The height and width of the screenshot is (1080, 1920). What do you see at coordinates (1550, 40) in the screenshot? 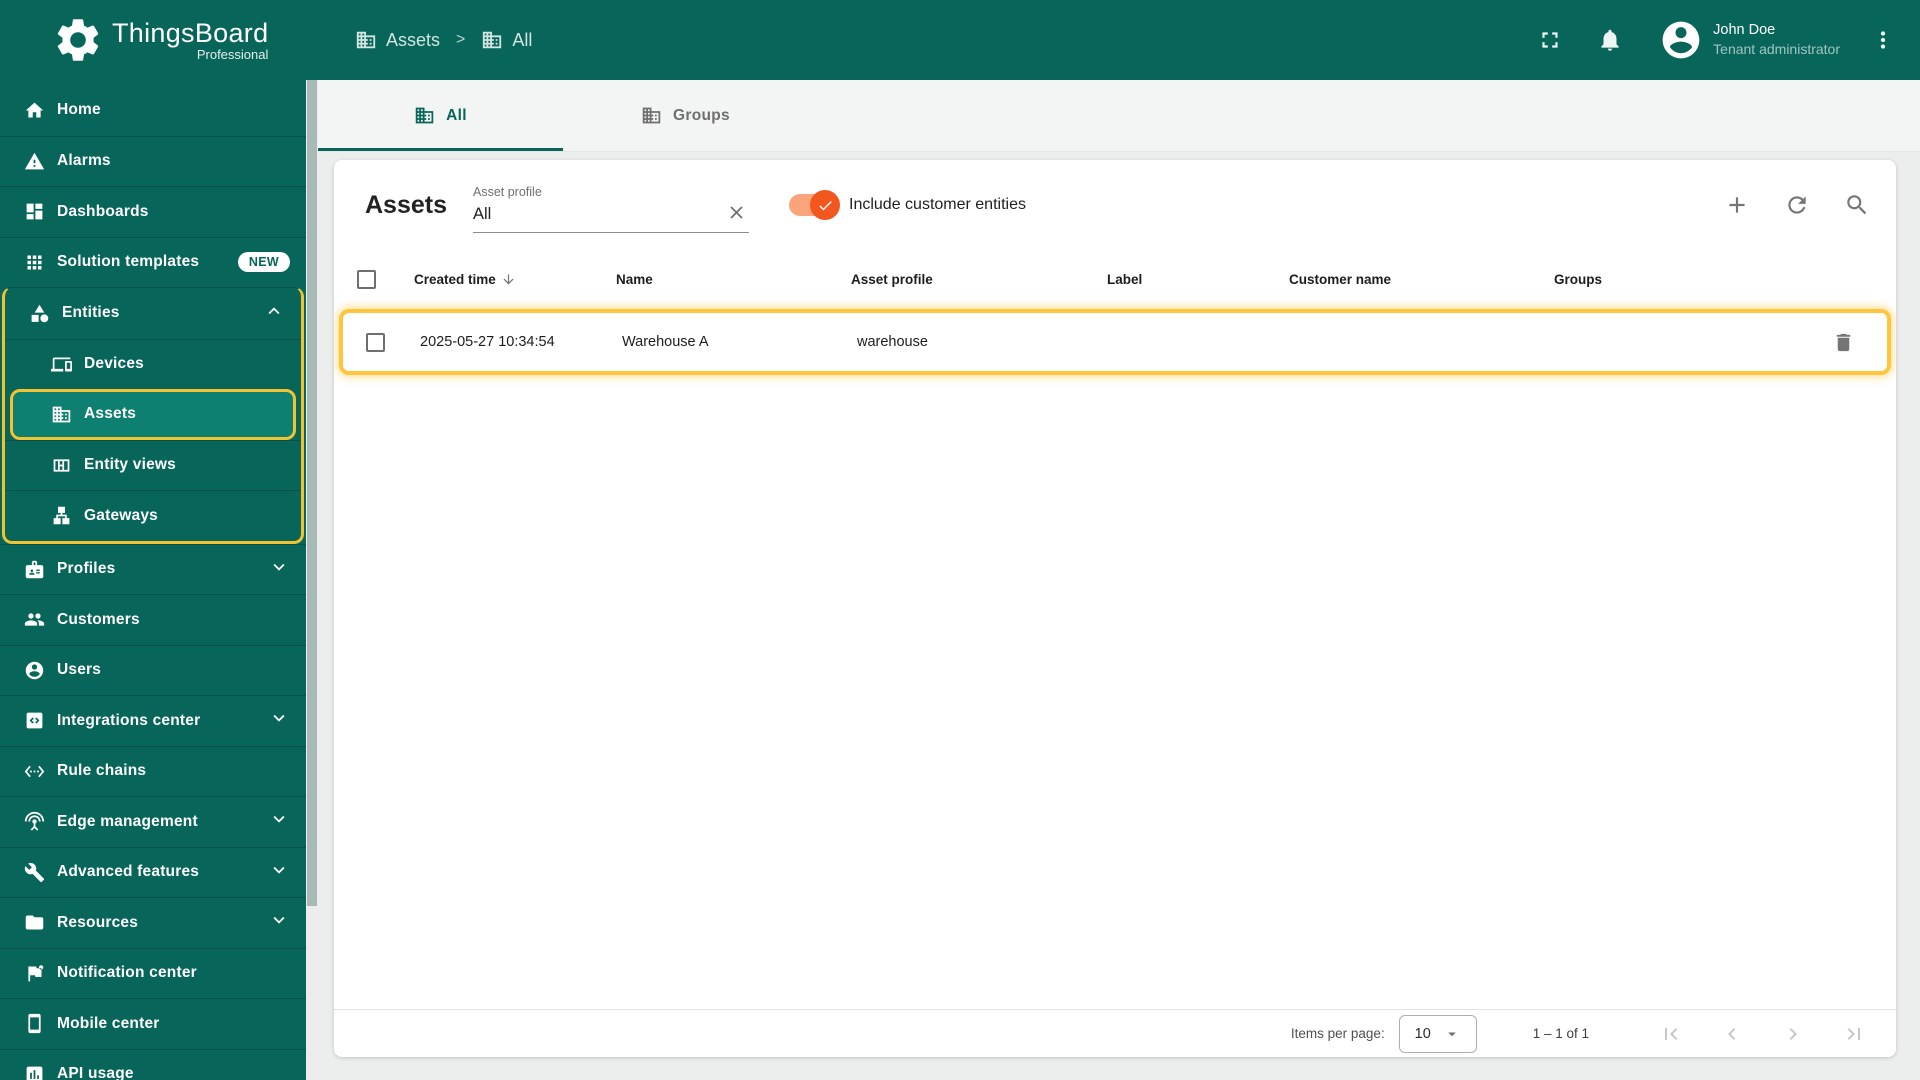
I see `fullscreen-button` at bounding box center [1550, 40].